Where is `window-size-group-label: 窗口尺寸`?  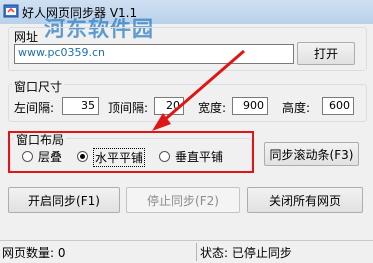
window-size-group-label: 窗口尺寸 is located at coordinates (38, 86).